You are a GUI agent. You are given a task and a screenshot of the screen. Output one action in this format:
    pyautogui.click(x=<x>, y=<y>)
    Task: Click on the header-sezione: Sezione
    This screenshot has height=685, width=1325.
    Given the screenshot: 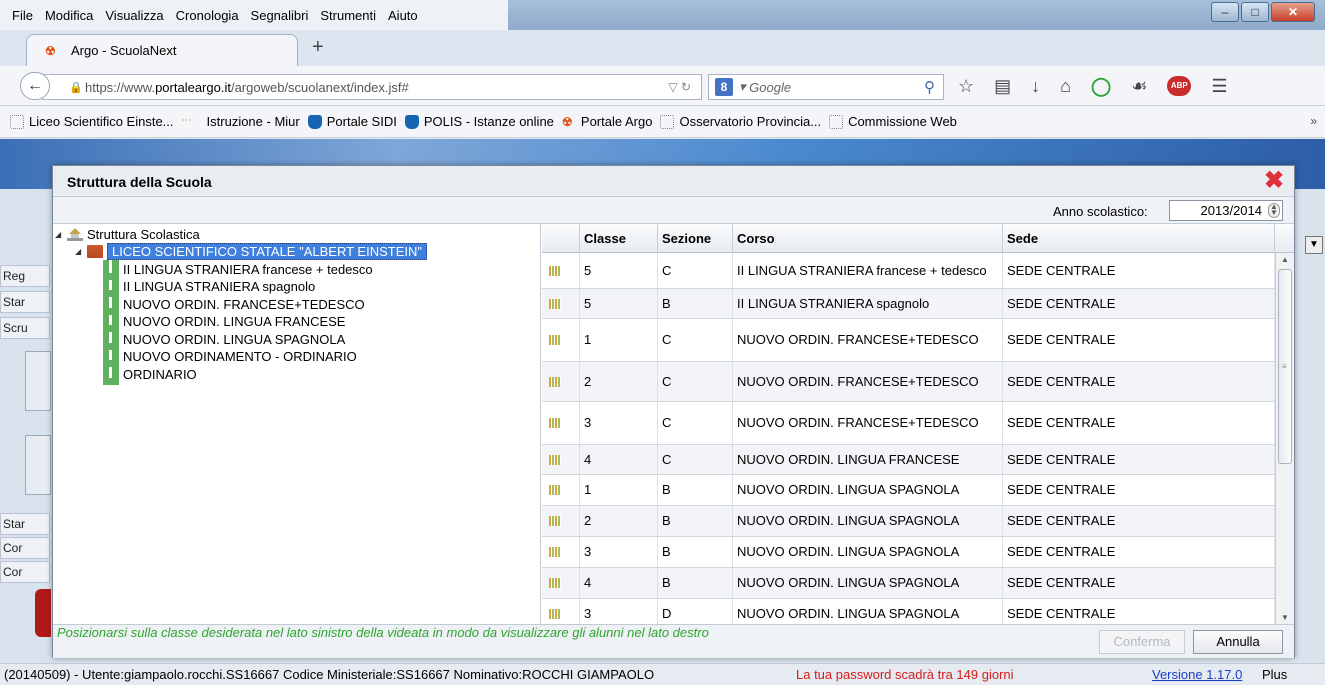 What is the action you would take?
    pyautogui.click(x=695, y=238)
    